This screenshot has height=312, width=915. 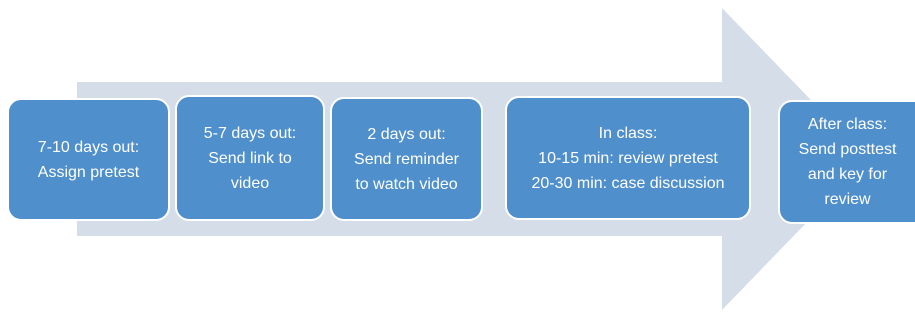 I want to click on step-4-line-3: 20-30 min: case discussion, so click(x=628, y=183).